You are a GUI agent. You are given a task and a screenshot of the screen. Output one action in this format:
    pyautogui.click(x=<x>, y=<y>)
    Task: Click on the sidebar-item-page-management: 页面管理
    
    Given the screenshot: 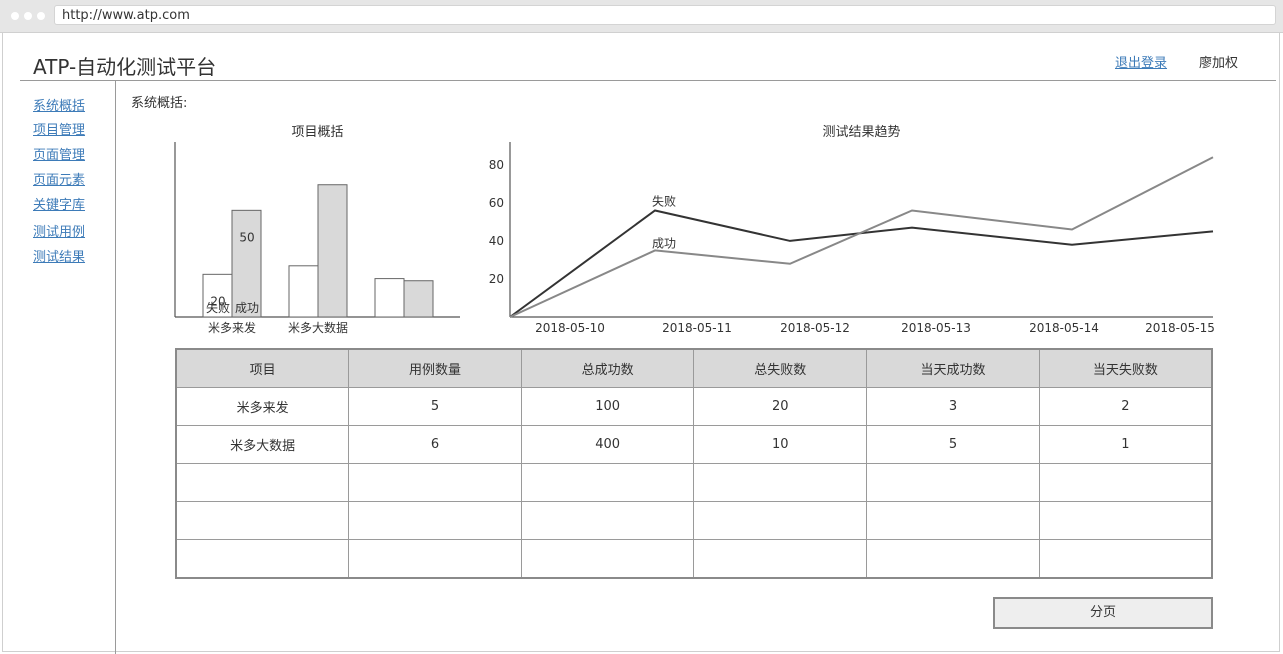 What is the action you would take?
    pyautogui.click(x=59, y=153)
    